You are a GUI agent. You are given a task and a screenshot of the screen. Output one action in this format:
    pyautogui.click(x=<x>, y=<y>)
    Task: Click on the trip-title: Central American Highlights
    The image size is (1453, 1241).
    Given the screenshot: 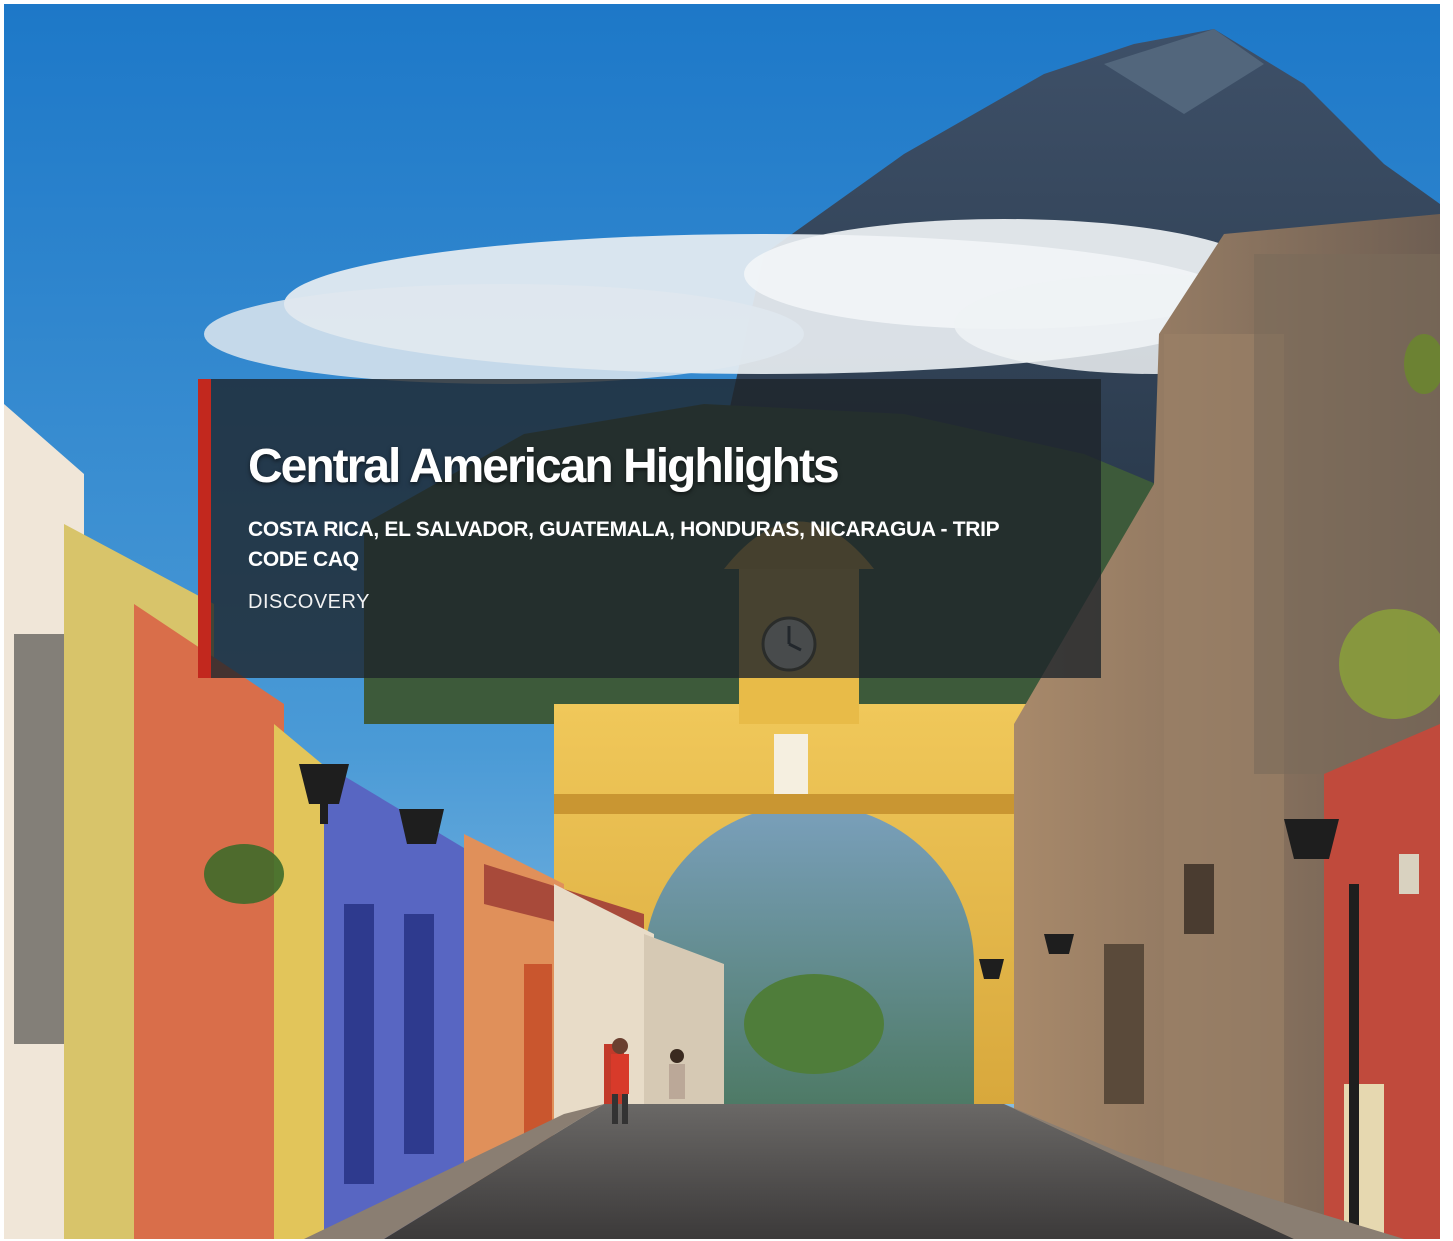 What is the action you would take?
    pyautogui.click(x=544, y=466)
    